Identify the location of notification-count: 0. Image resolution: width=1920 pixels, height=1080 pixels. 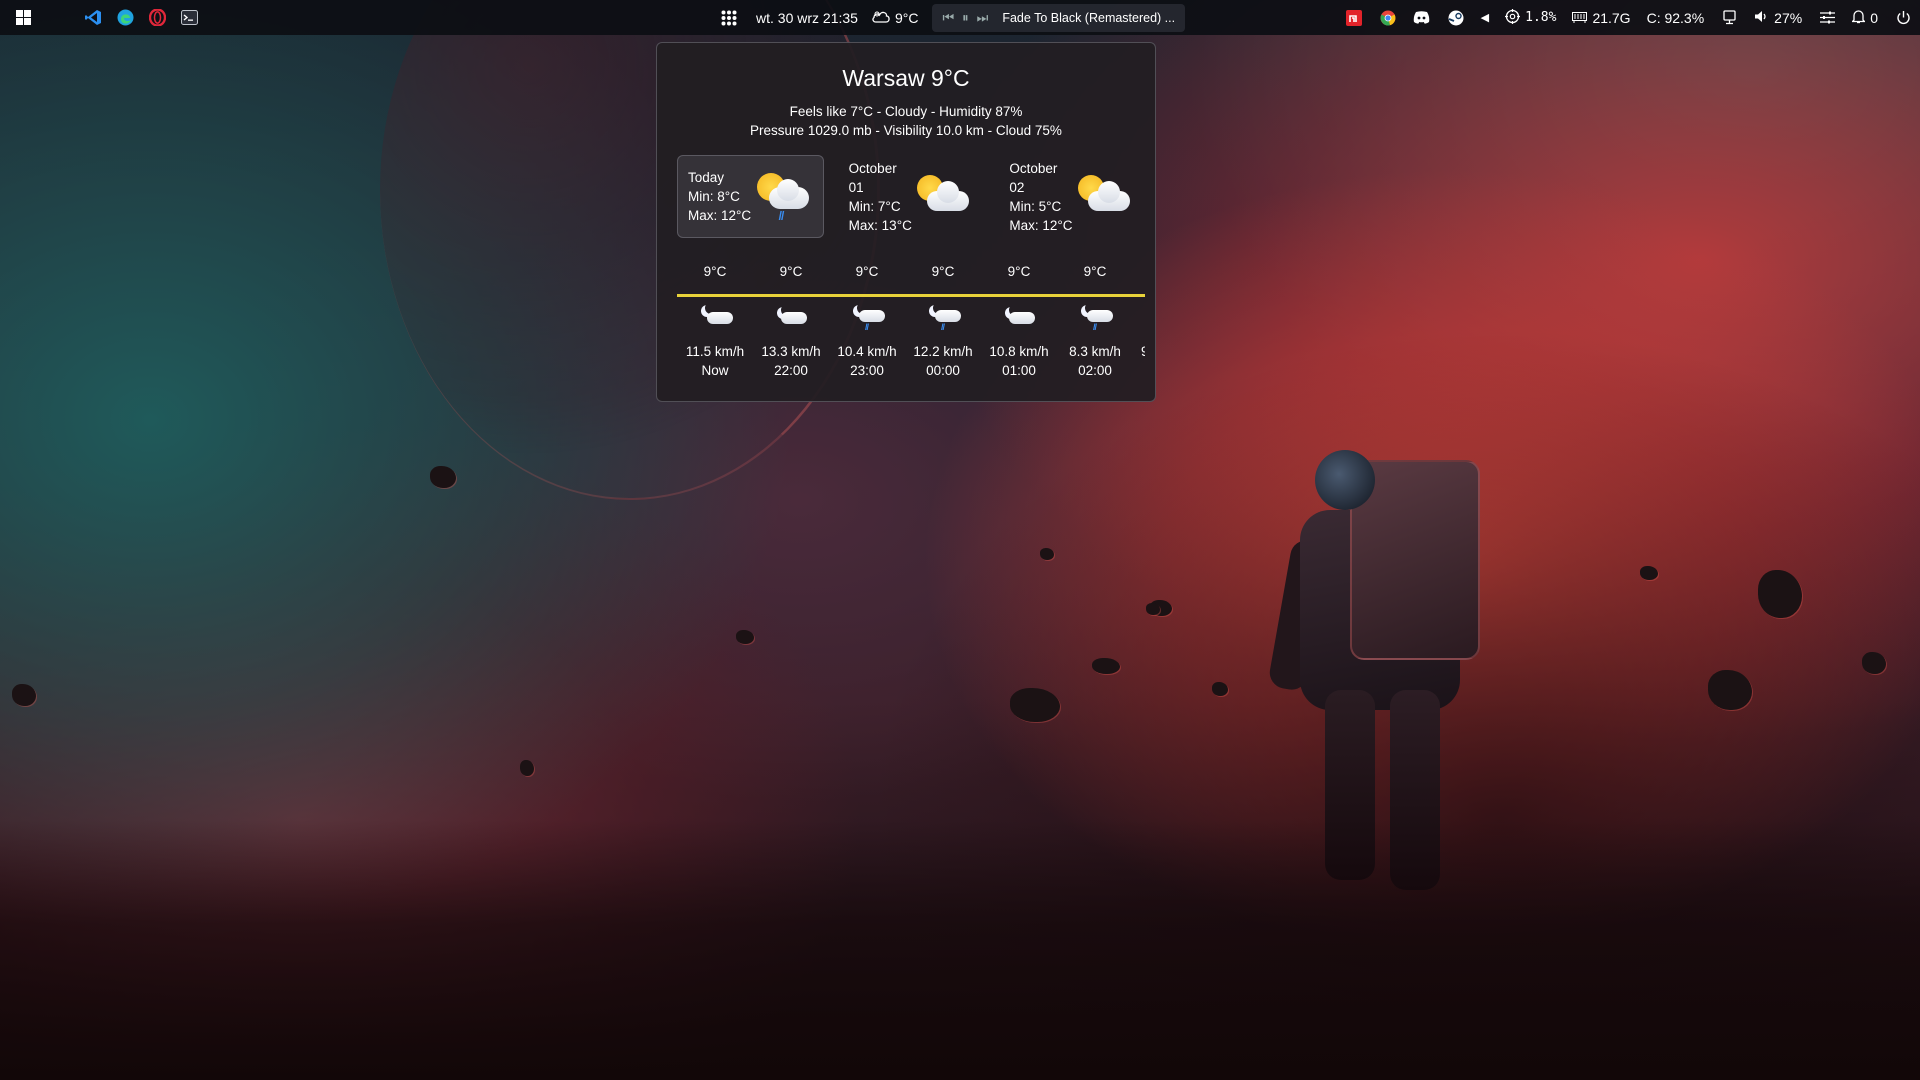
(1874, 17).